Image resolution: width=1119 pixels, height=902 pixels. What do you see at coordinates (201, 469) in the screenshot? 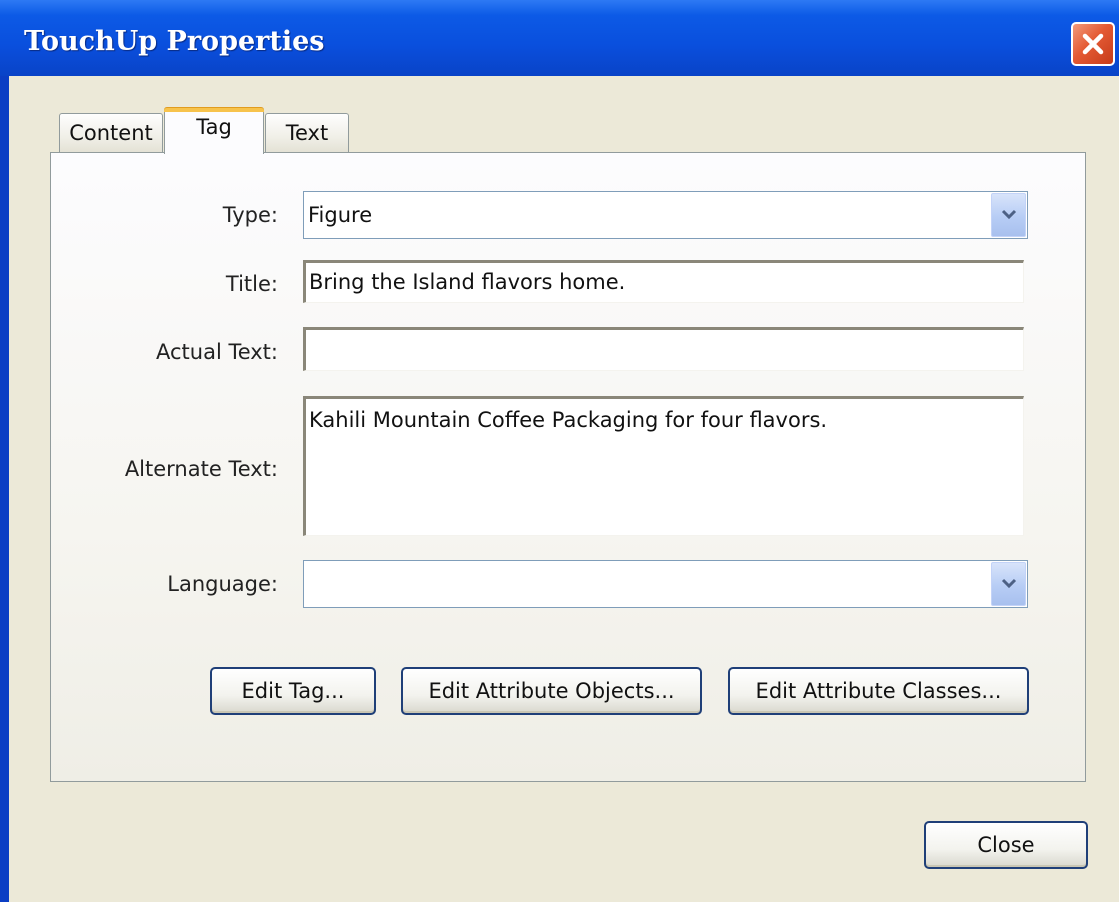
I see `alternate-text-label: Alternate Text:` at bounding box center [201, 469].